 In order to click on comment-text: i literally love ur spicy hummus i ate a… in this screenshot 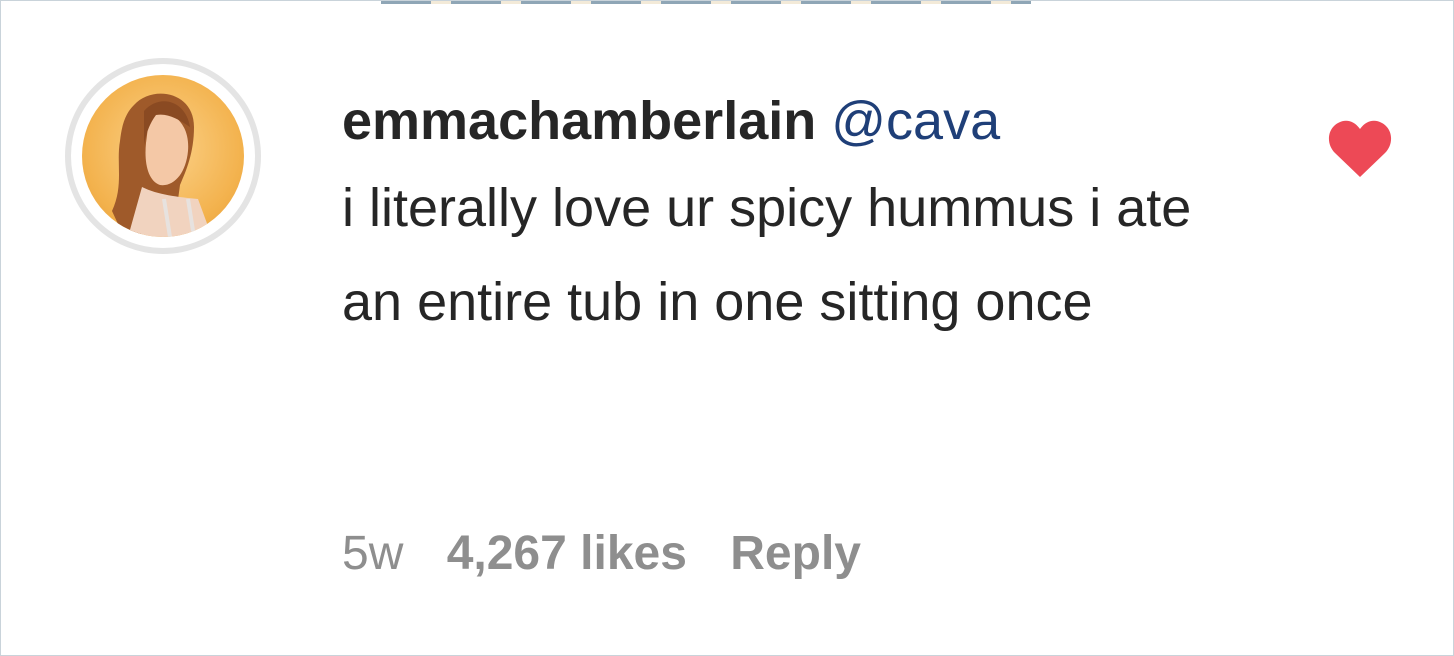, I will do `click(767, 255)`.